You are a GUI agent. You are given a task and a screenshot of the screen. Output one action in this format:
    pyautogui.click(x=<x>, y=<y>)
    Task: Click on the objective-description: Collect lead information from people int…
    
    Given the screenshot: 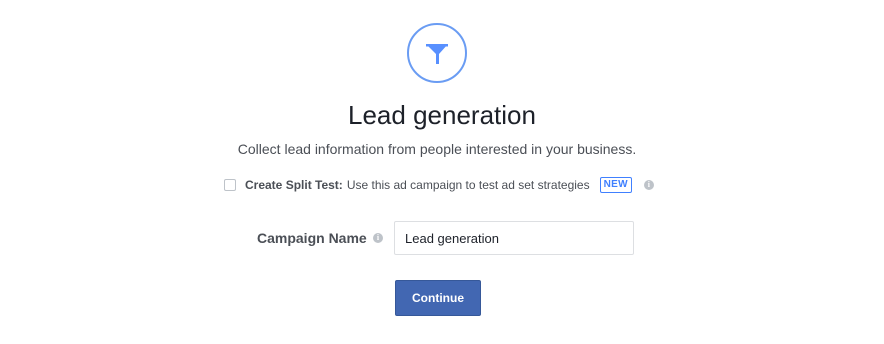 What is the action you would take?
    pyautogui.click(x=437, y=149)
    